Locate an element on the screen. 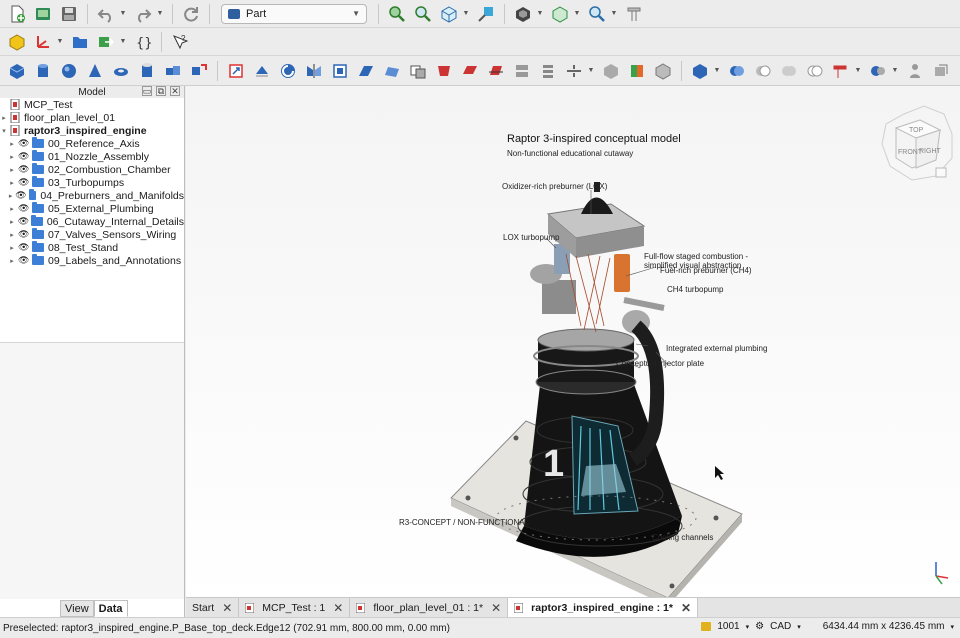 The width and height of the screenshot is (960, 638). link-dropdown-icon: ▼ is located at coordinates (123, 42).